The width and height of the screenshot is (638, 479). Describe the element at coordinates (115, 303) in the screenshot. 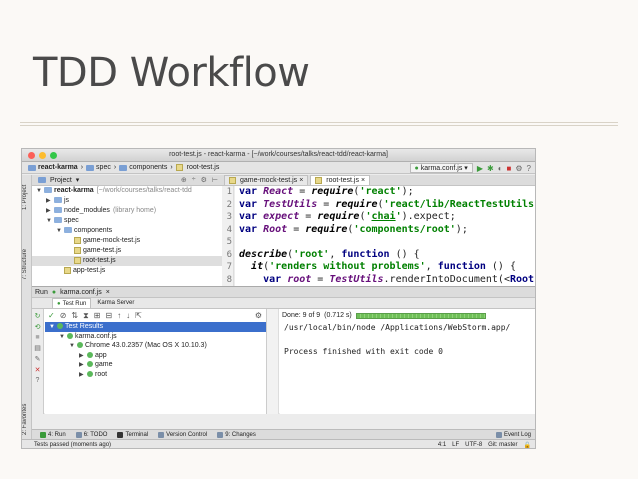

I see `tab-karma-server: Karma Server` at that location.